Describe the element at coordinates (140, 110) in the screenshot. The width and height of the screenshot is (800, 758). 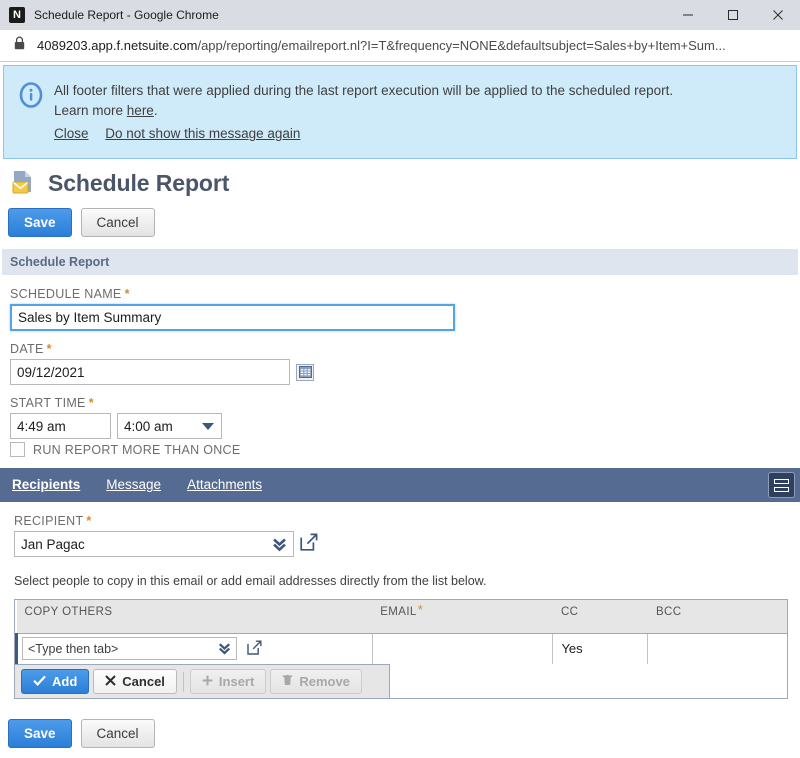
I see `learn-more-link: here` at that location.